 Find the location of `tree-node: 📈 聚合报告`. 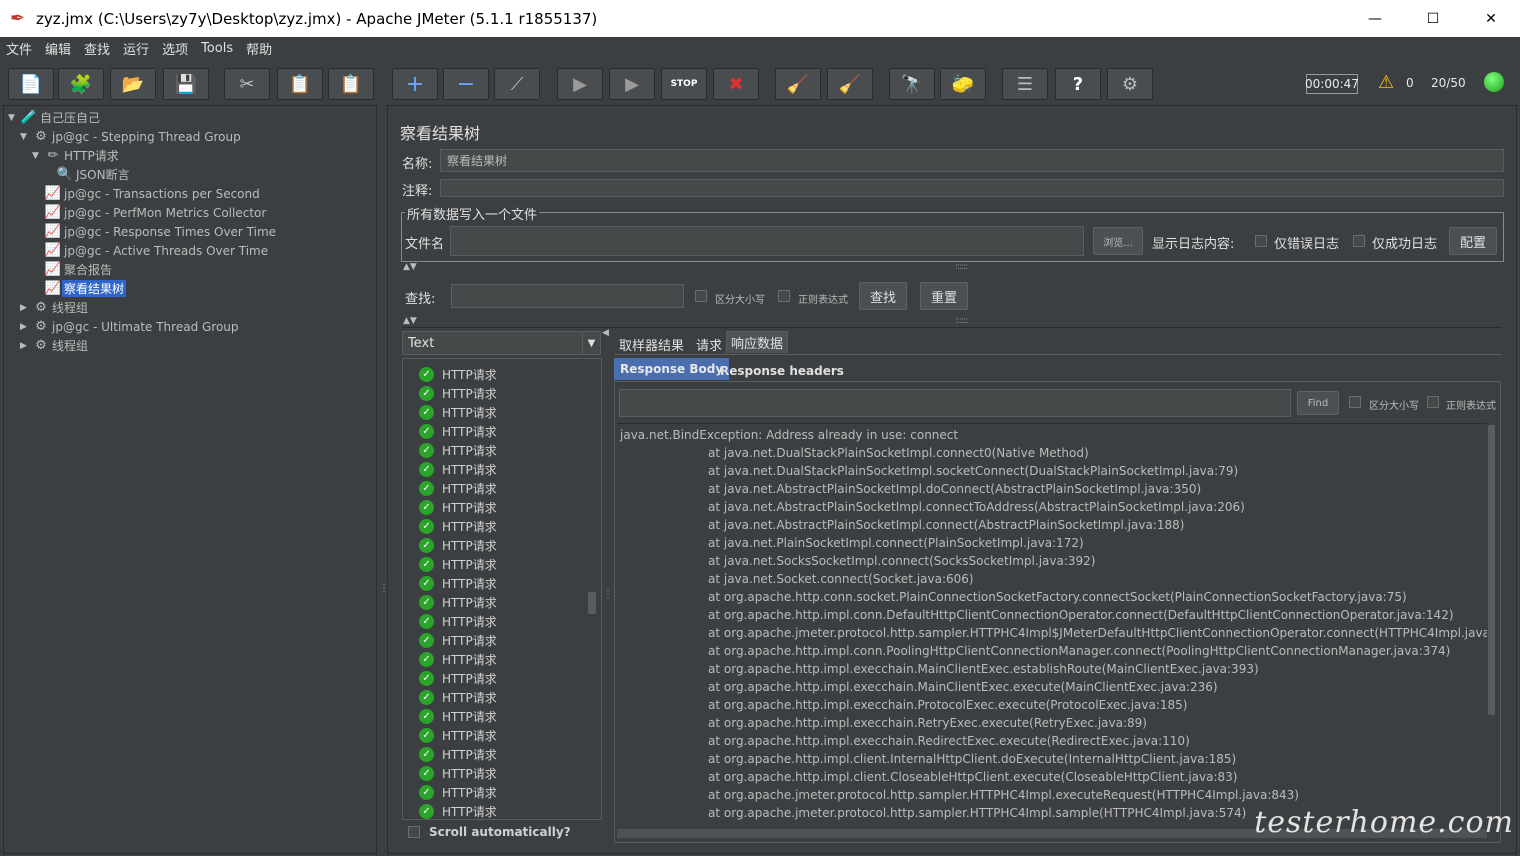

tree-node: 📈 聚合报告 is located at coordinates (73, 269).